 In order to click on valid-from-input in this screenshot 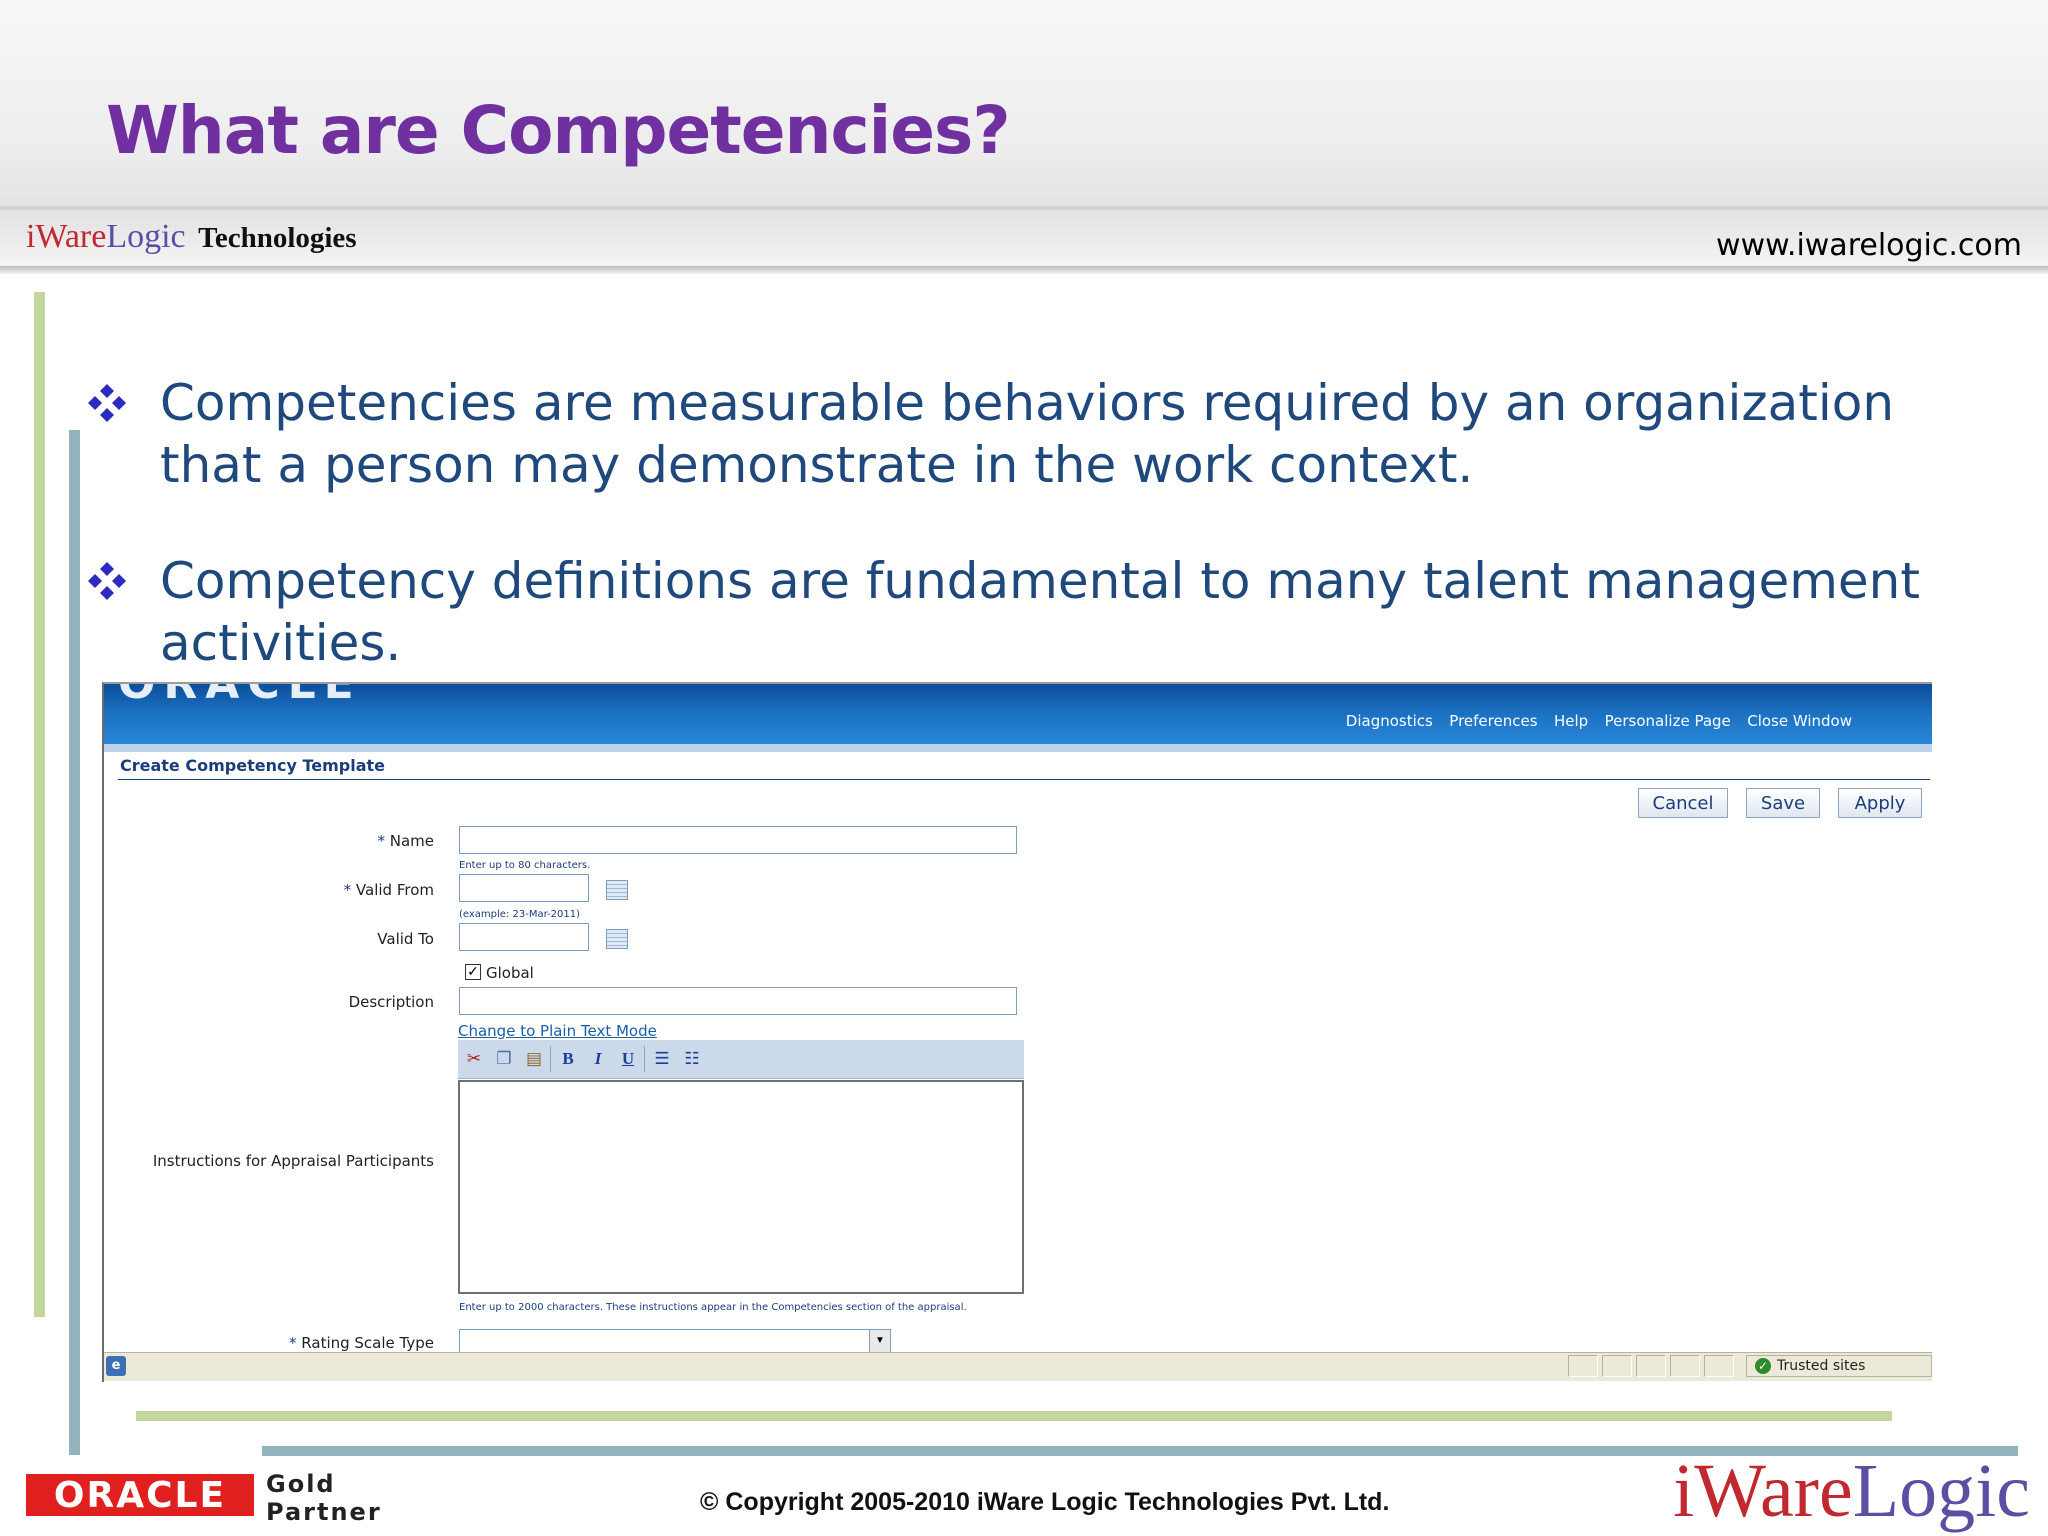, I will do `click(524, 888)`.